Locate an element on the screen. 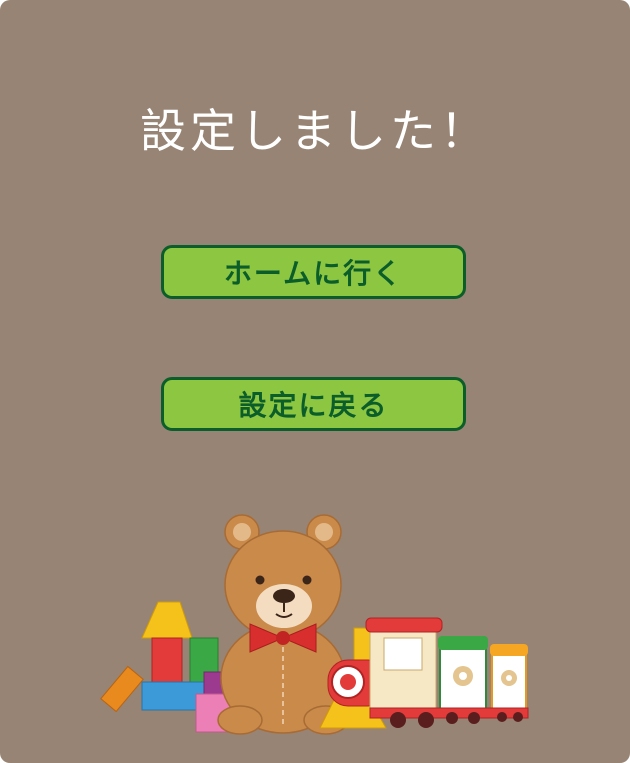 Image resolution: width=630 pixels, height=763 pixels. toy-train-image is located at coordinates (424, 673).